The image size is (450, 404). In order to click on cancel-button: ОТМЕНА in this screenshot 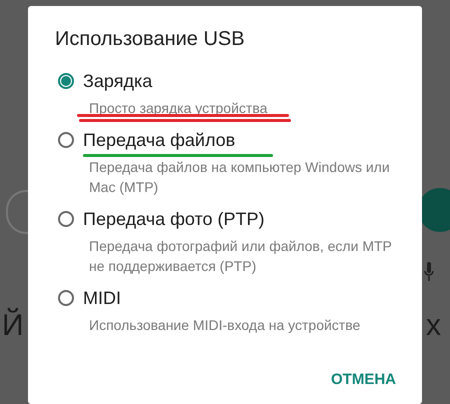, I will do `click(363, 379)`.